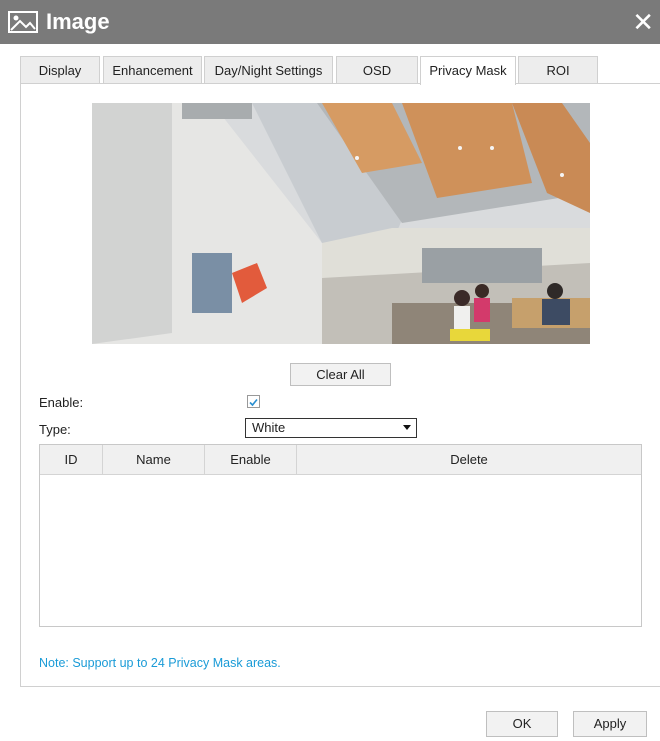 The image size is (660, 741). I want to click on tab-privacy-mask: Privacy Mask, so click(468, 70).